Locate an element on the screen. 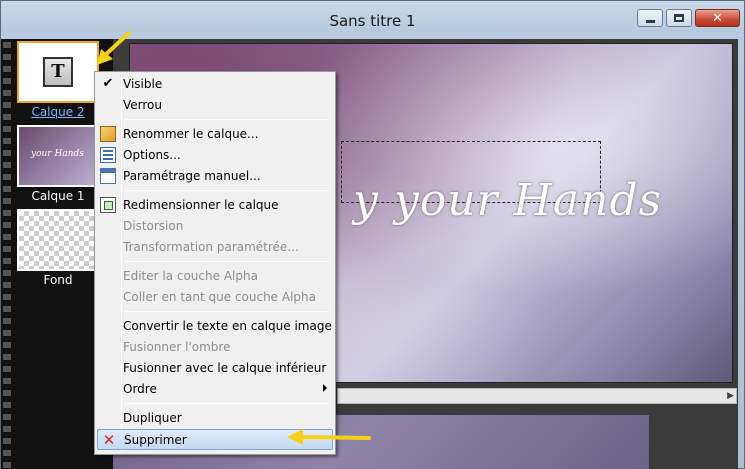 This screenshot has width=745, height=469. delete-icon: ✕ is located at coordinates (109, 440).